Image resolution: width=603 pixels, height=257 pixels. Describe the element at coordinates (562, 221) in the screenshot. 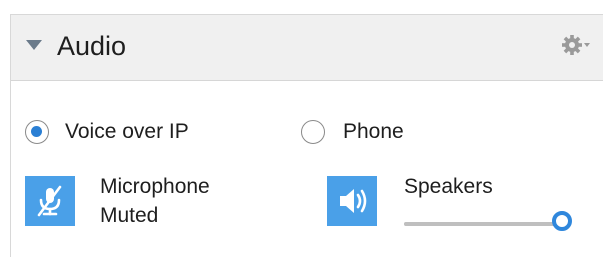

I see `speaker-volume-thumb` at that location.